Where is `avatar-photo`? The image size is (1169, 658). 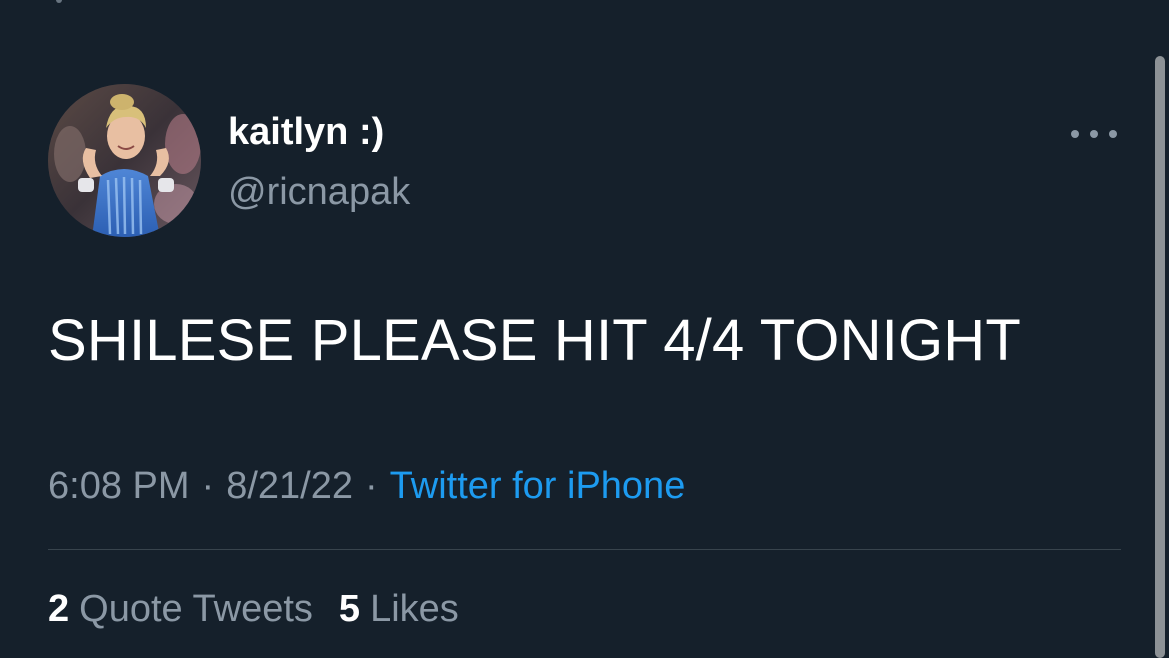 avatar-photo is located at coordinates (124, 160).